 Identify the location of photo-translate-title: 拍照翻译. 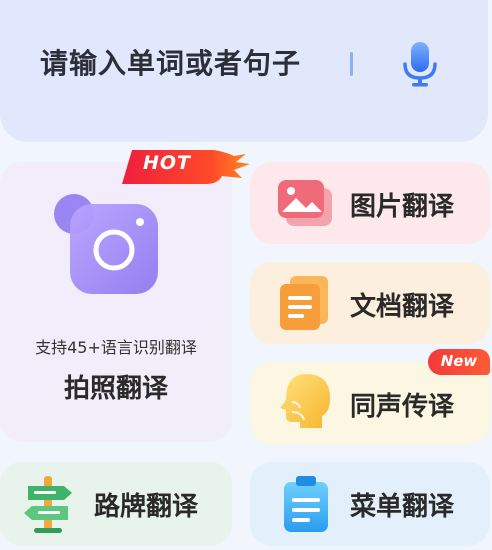
(115, 389).